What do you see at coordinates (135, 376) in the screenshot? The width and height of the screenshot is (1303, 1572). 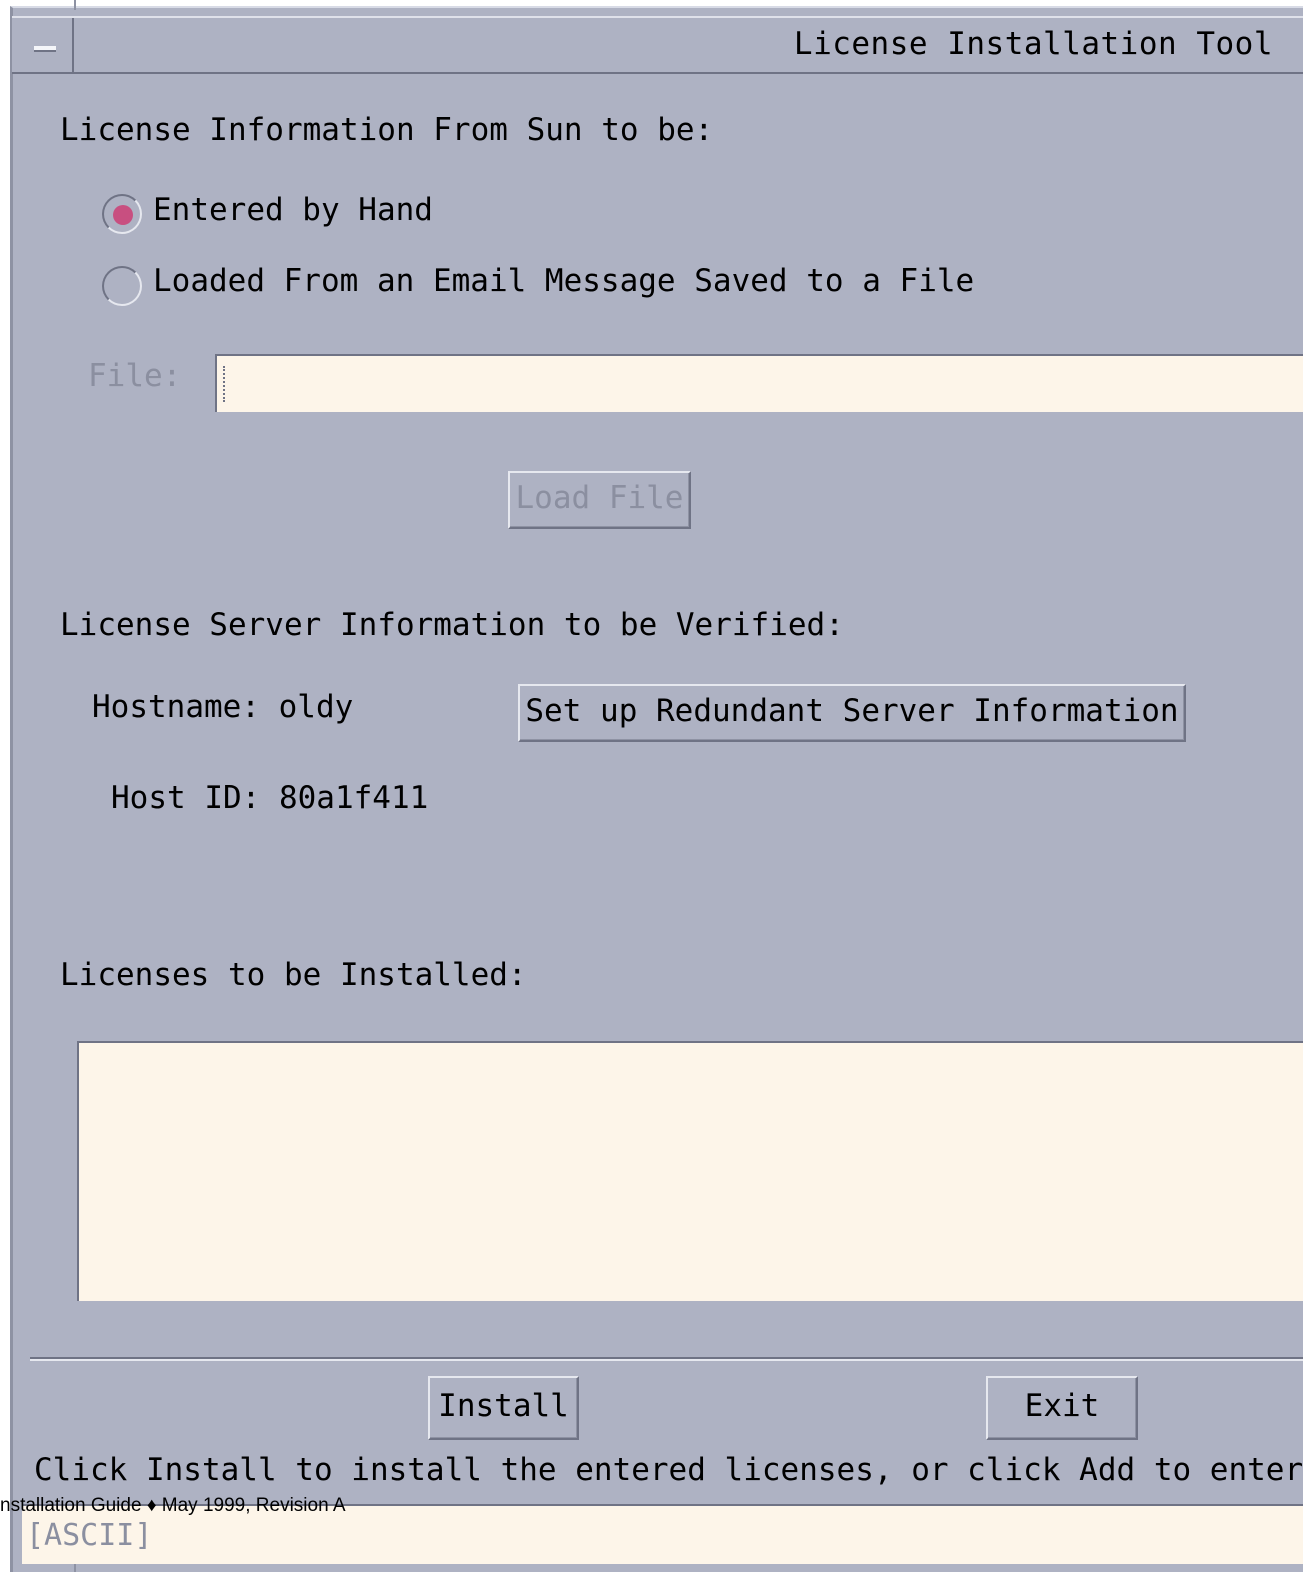 I see `file-label: File:` at bounding box center [135, 376].